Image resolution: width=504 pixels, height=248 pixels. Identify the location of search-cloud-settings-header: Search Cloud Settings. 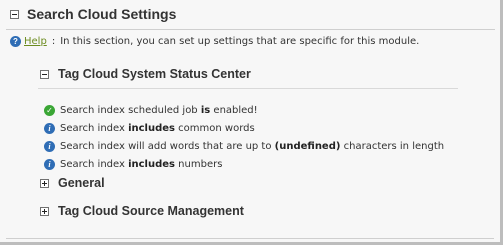
(93, 14).